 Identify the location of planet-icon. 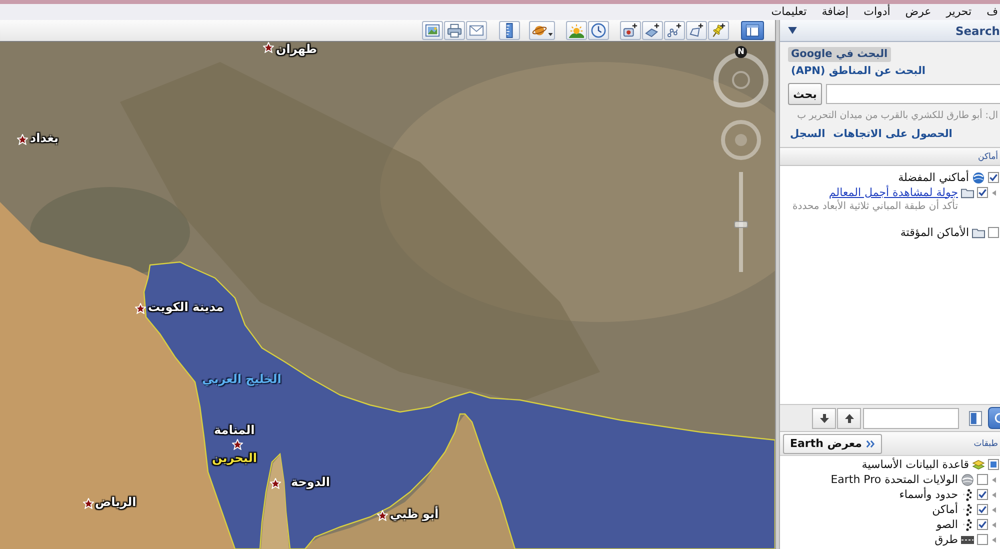
(539, 30).